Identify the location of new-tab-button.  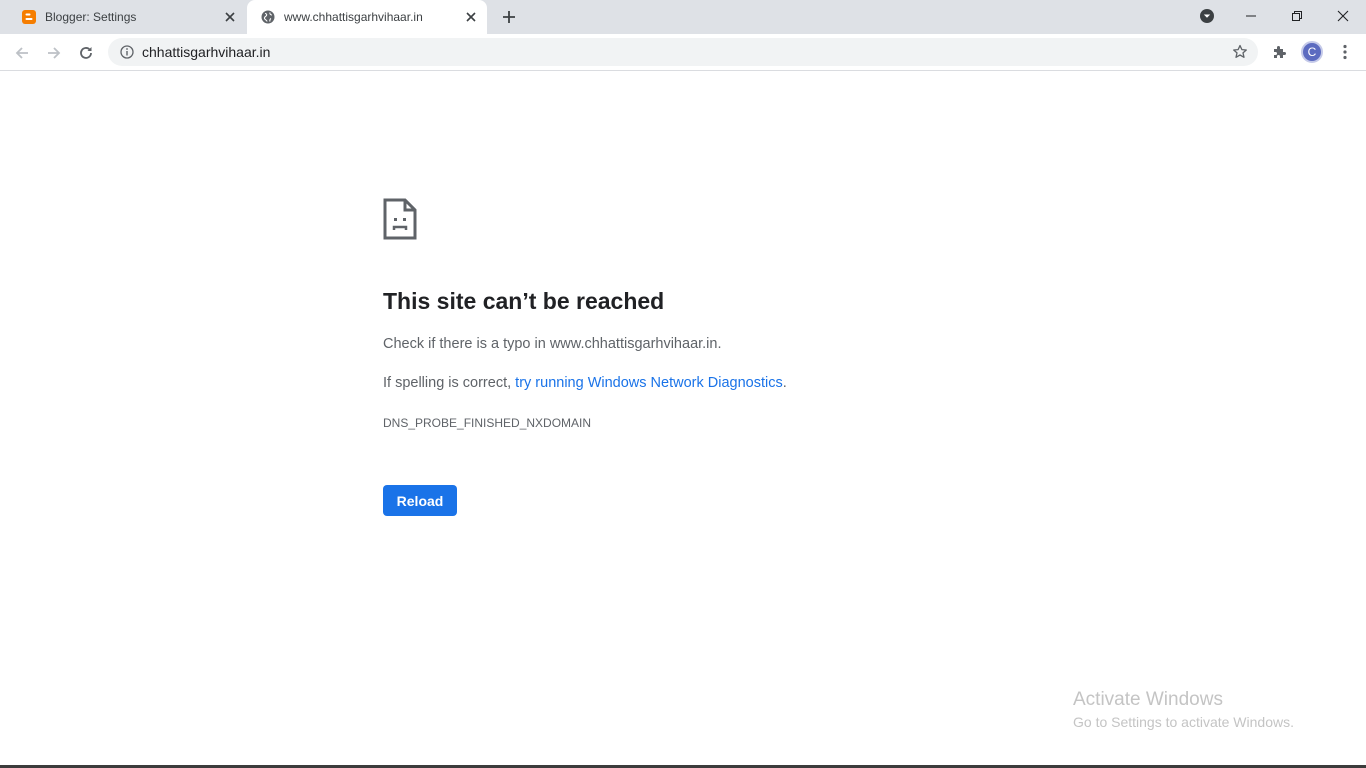
(509, 17).